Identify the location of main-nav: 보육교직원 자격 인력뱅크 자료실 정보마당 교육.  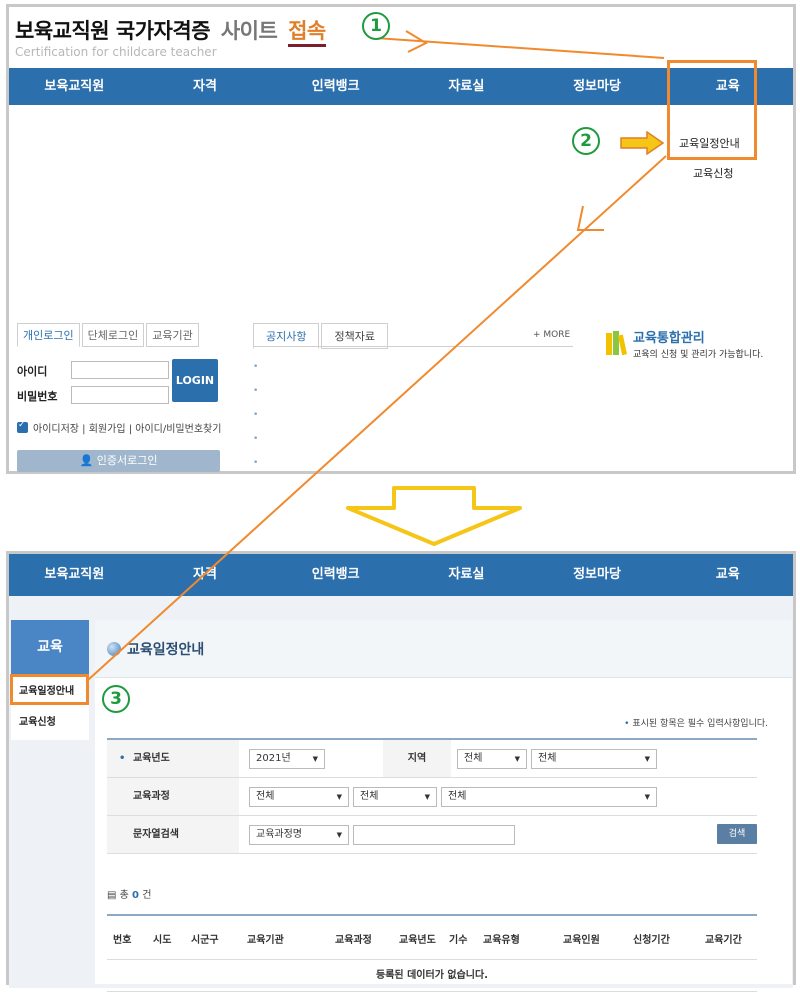
(401, 575).